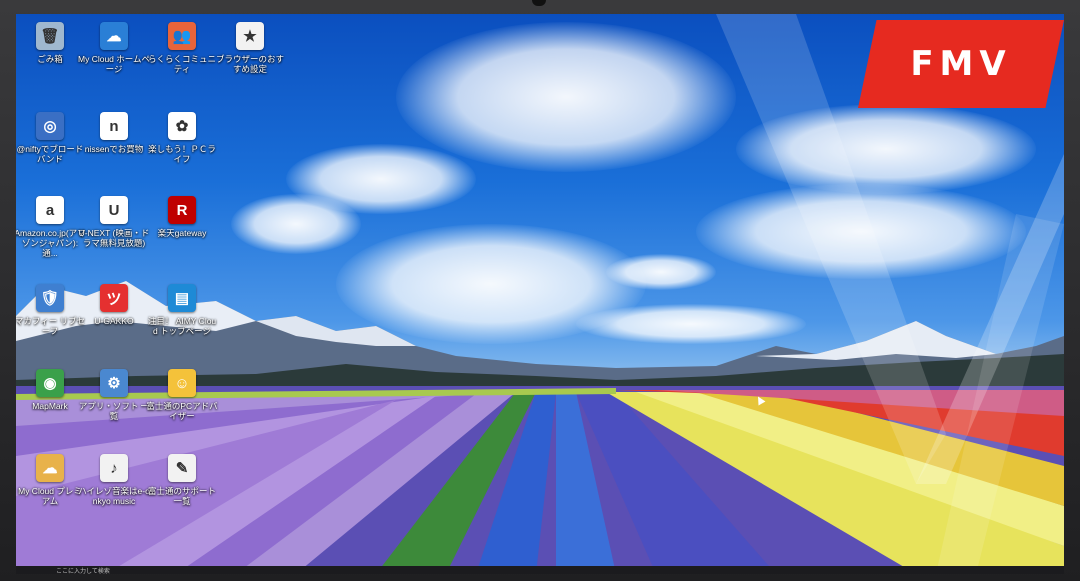  I want to click on desktop-icon: R 楽天gateway, so click(182, 217).